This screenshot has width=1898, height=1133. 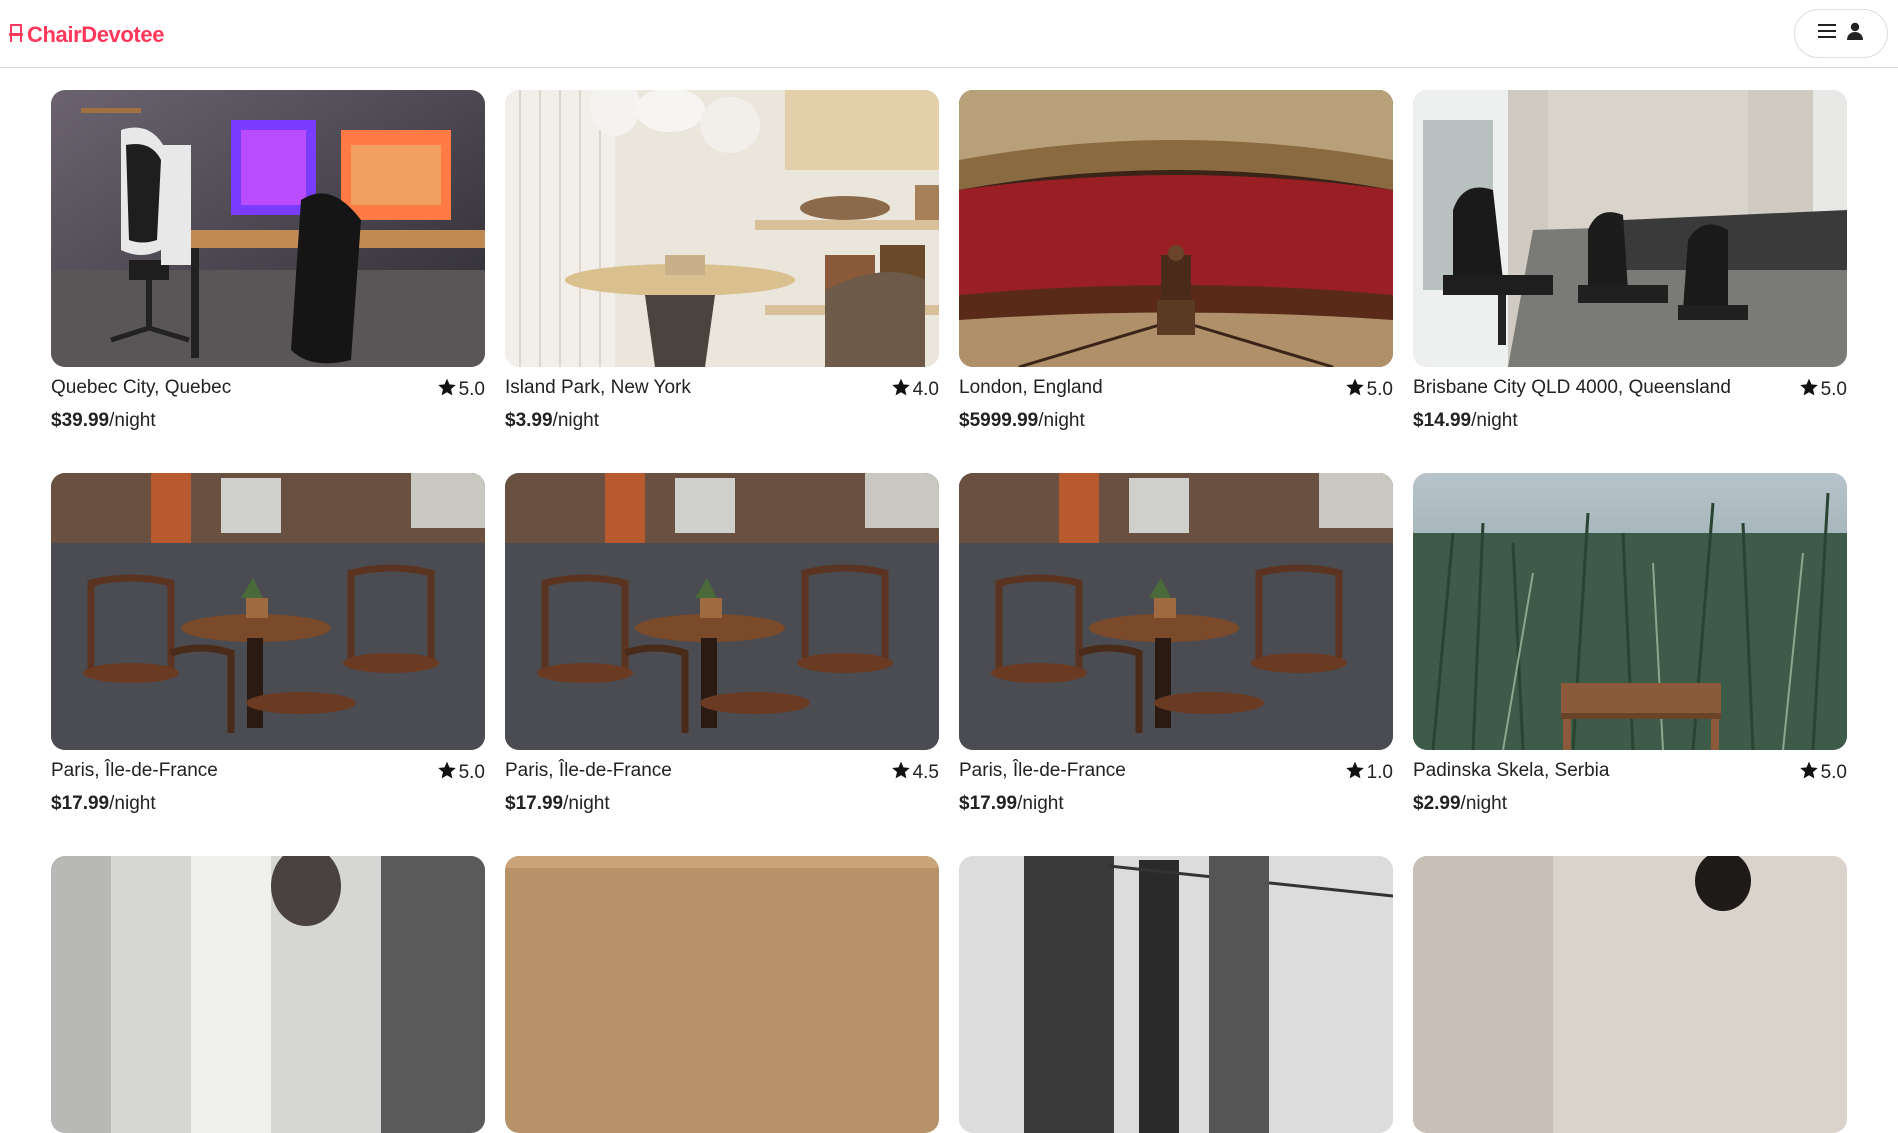 I want to click on listing-price: $3.99/night, so click(x=552, y=421).